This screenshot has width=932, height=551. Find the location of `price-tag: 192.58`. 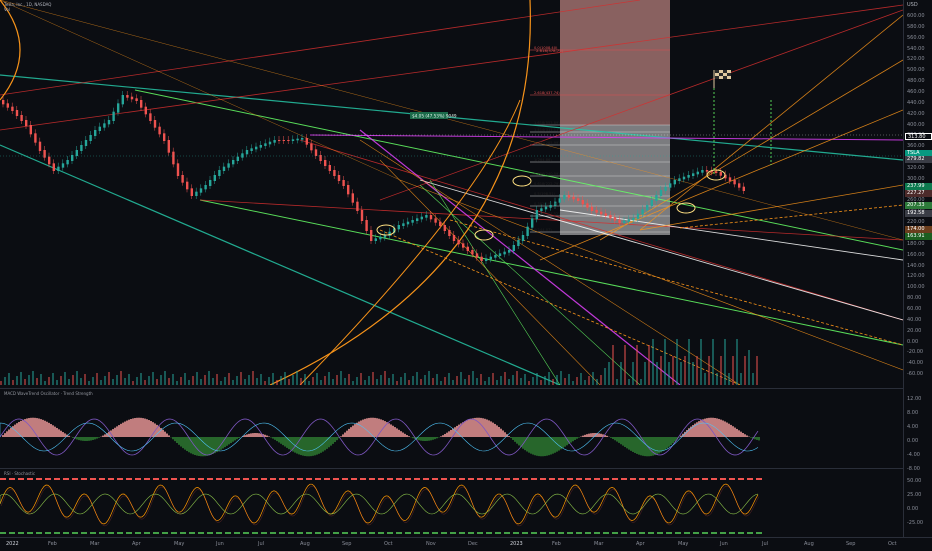

price-tag: 192.58 is located at coordinates (918, 213).